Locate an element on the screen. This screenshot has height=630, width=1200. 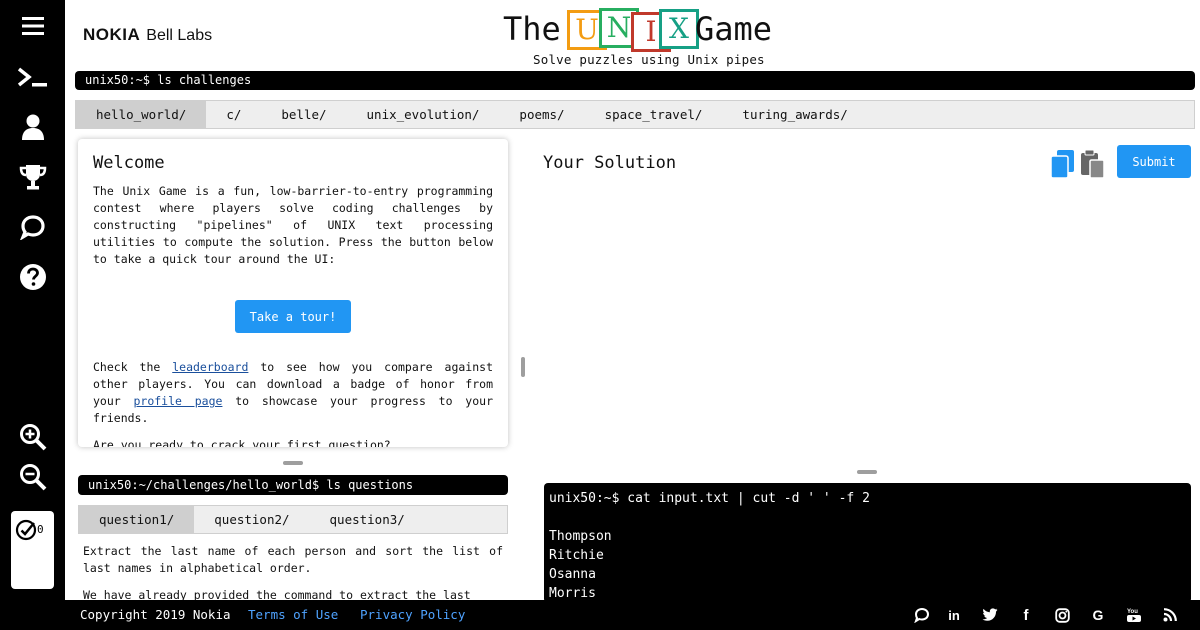
zoom-out-icon is located at coordinates (33, 477).